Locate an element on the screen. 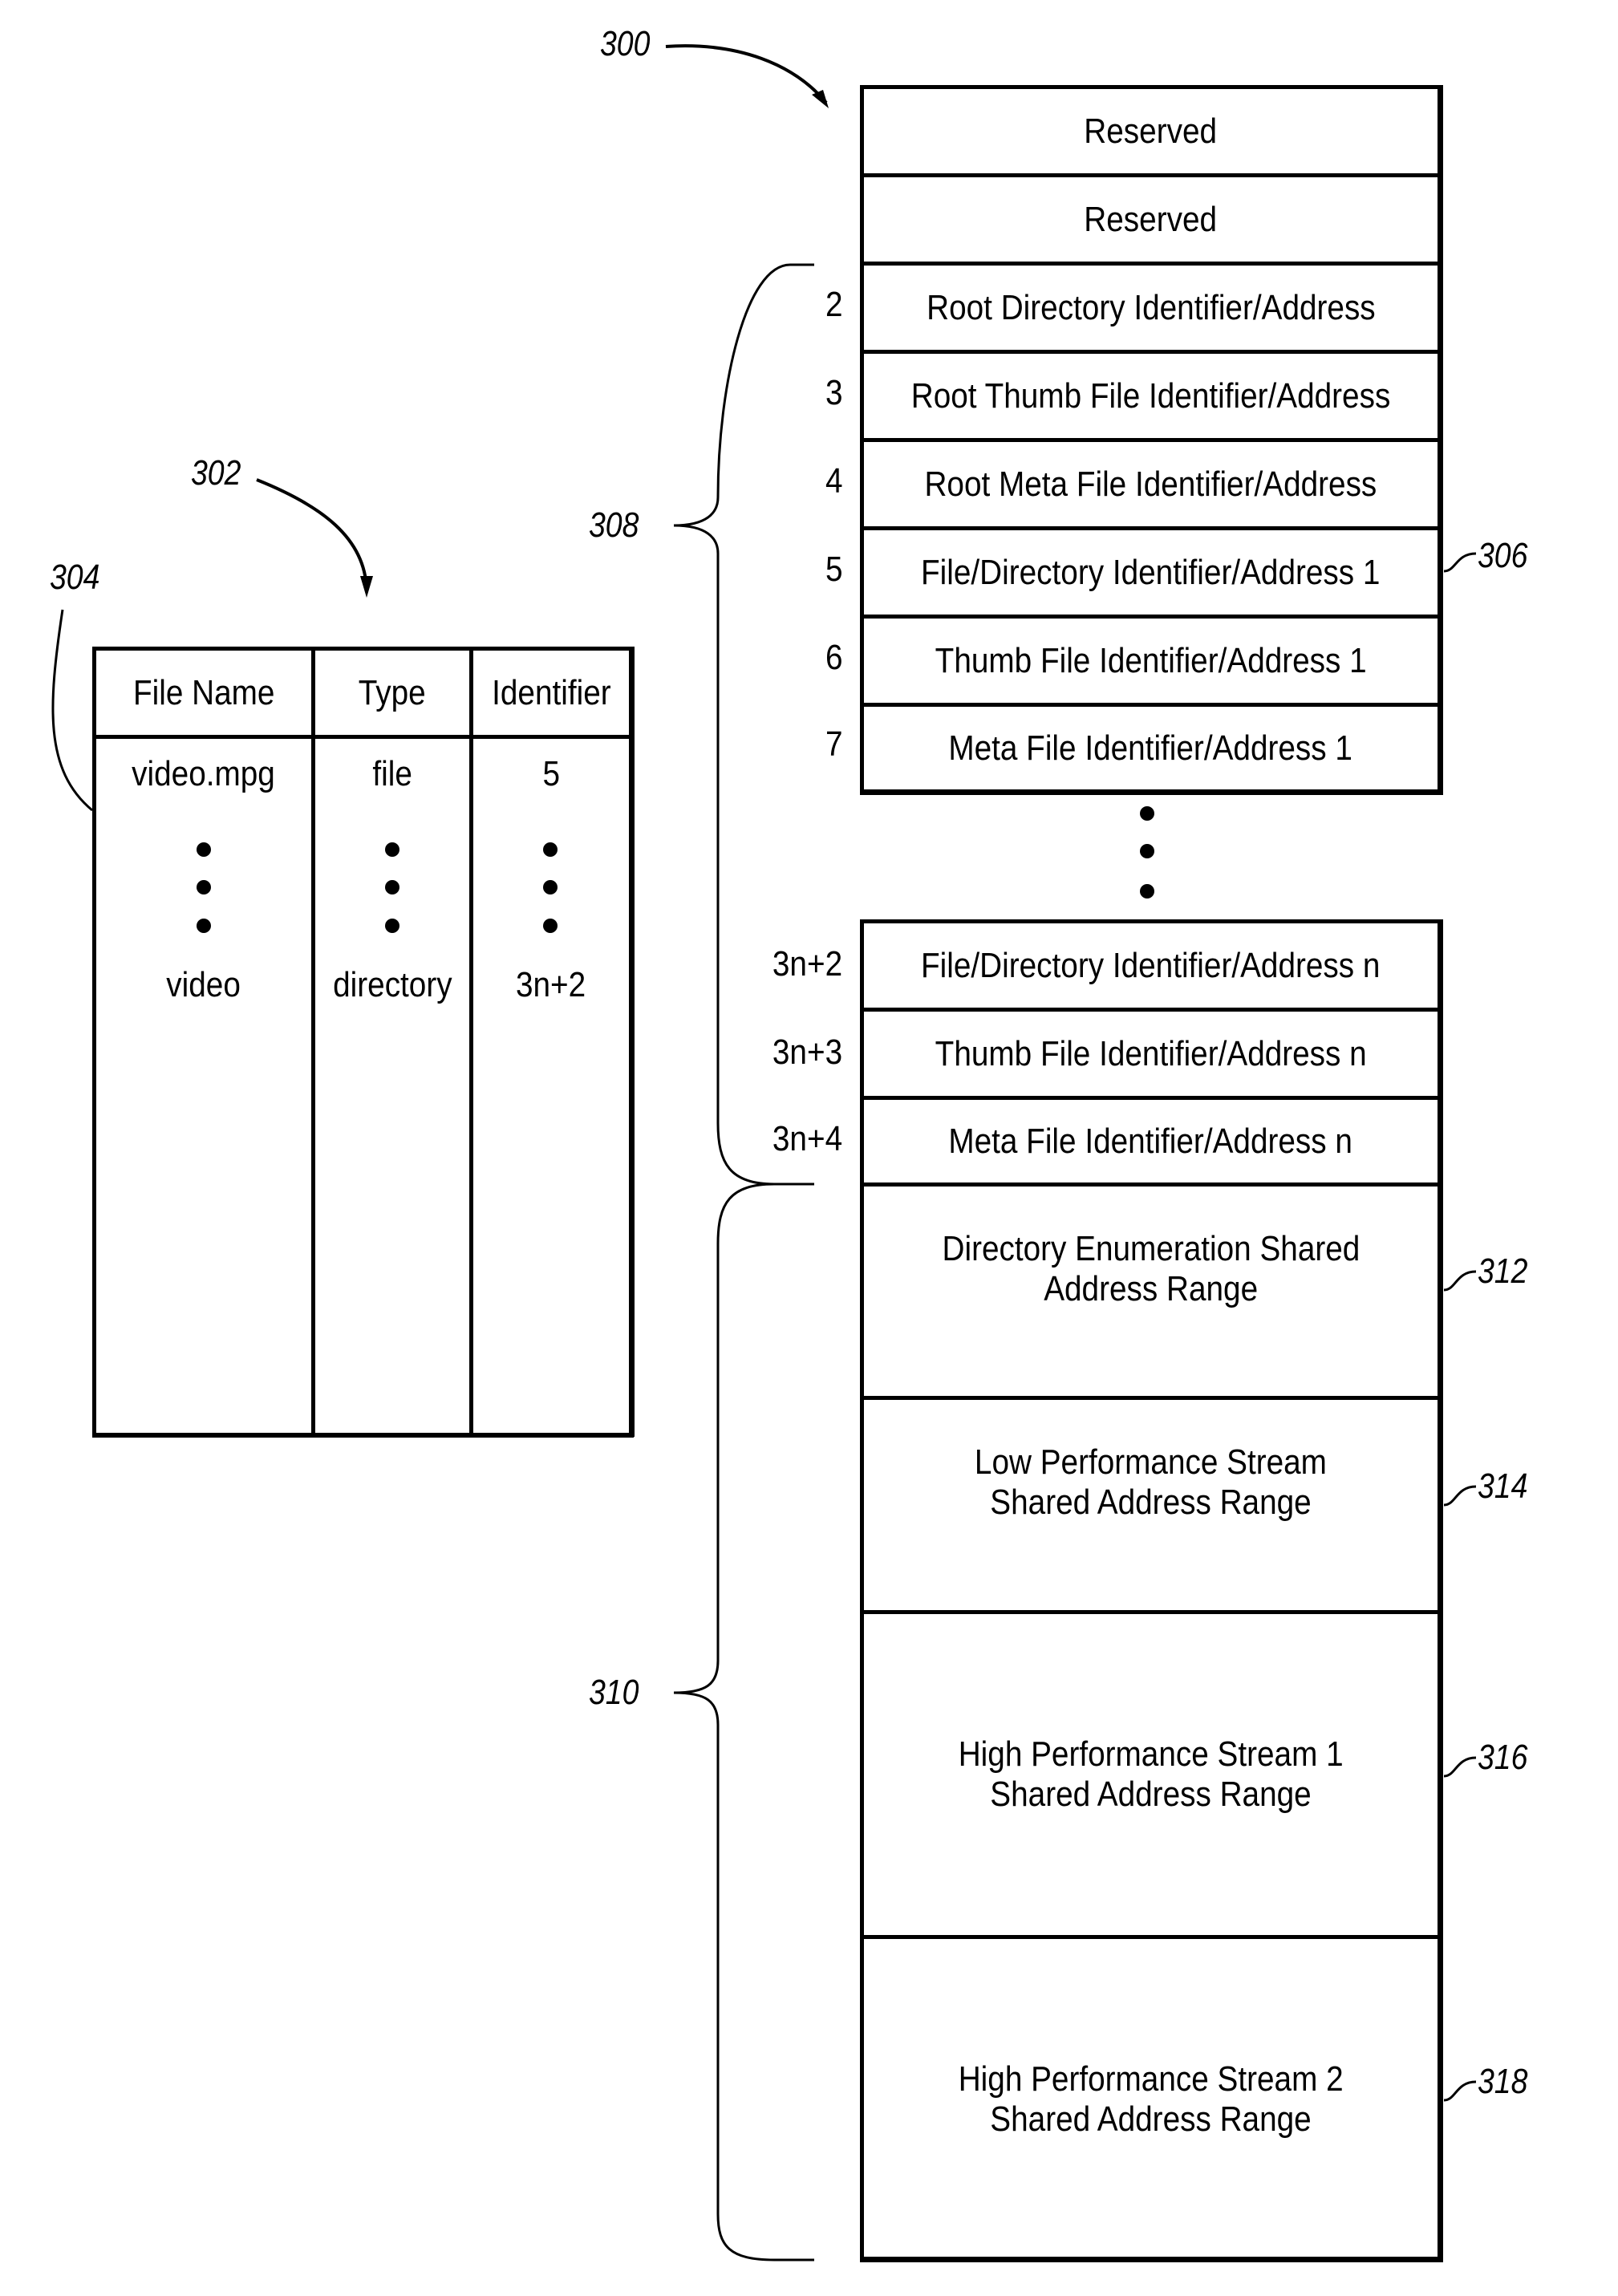  block-border-right is located at coordinates (1440, 1590).